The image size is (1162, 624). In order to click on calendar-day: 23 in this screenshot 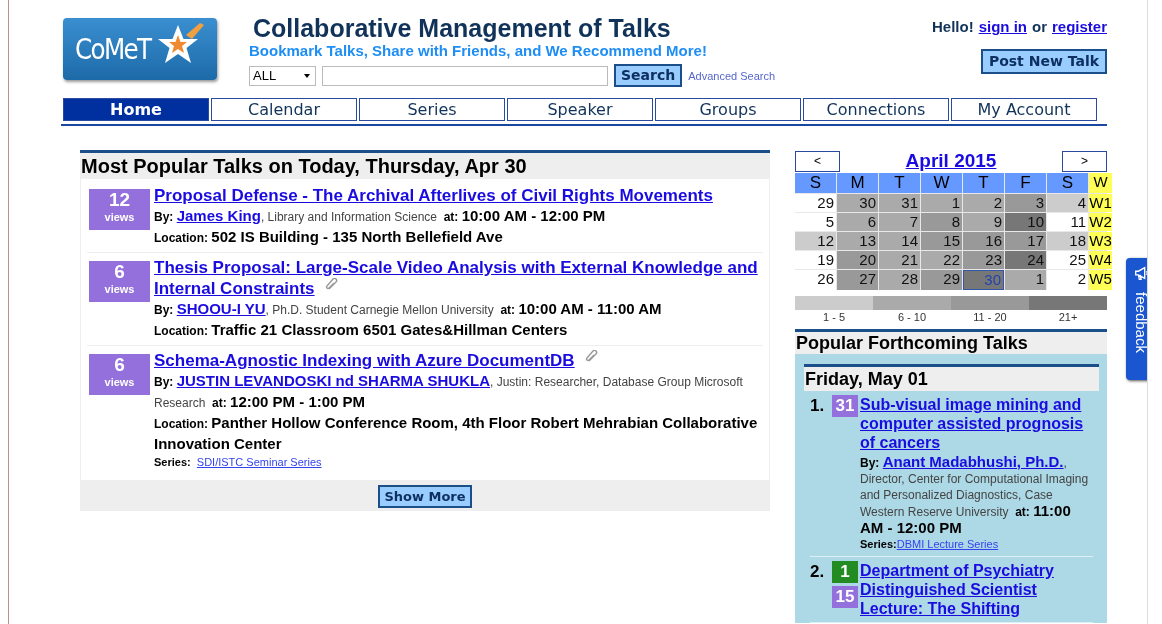, I will do `click(983, 260)`.